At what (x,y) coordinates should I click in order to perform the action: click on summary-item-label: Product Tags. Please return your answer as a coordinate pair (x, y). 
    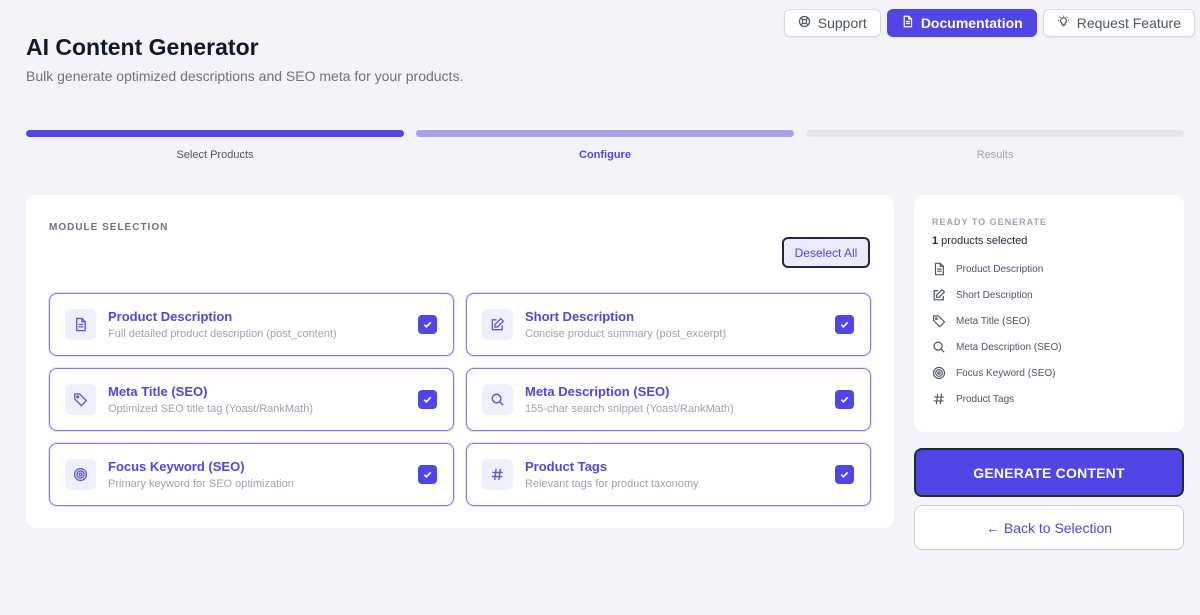
    Looking at the image, I should click on (985, 399).